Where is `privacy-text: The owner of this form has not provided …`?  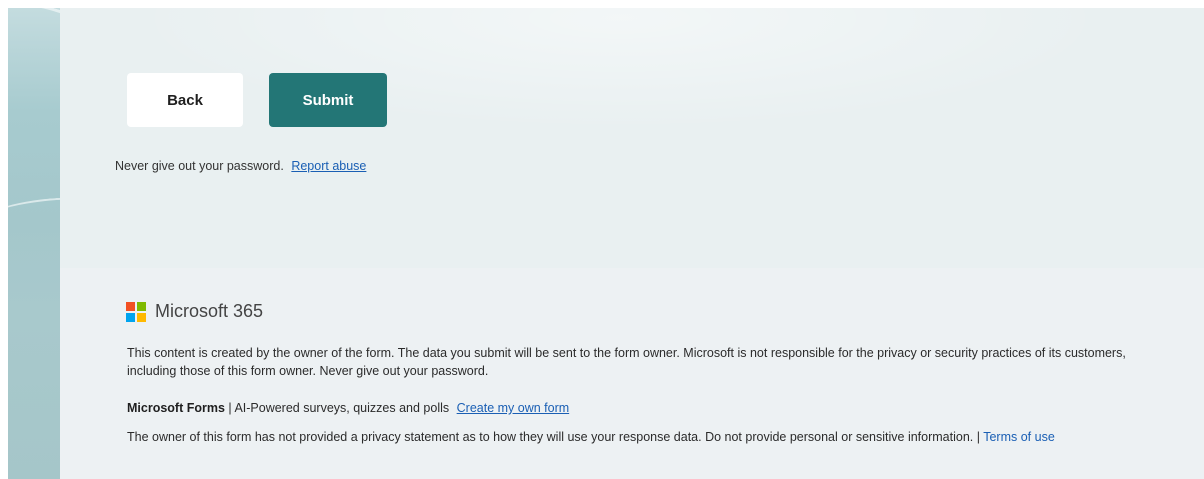
privacy-text: The owner of this form has not provided … is located at coordinates (555, 437).